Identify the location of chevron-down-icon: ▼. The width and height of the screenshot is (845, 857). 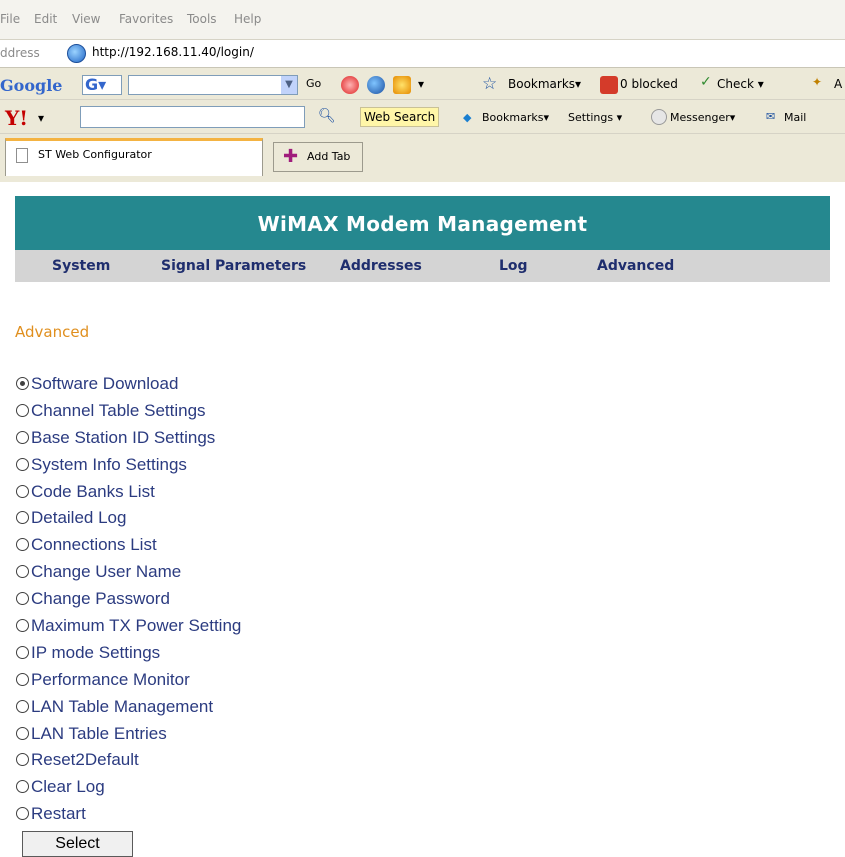
(289, 85).